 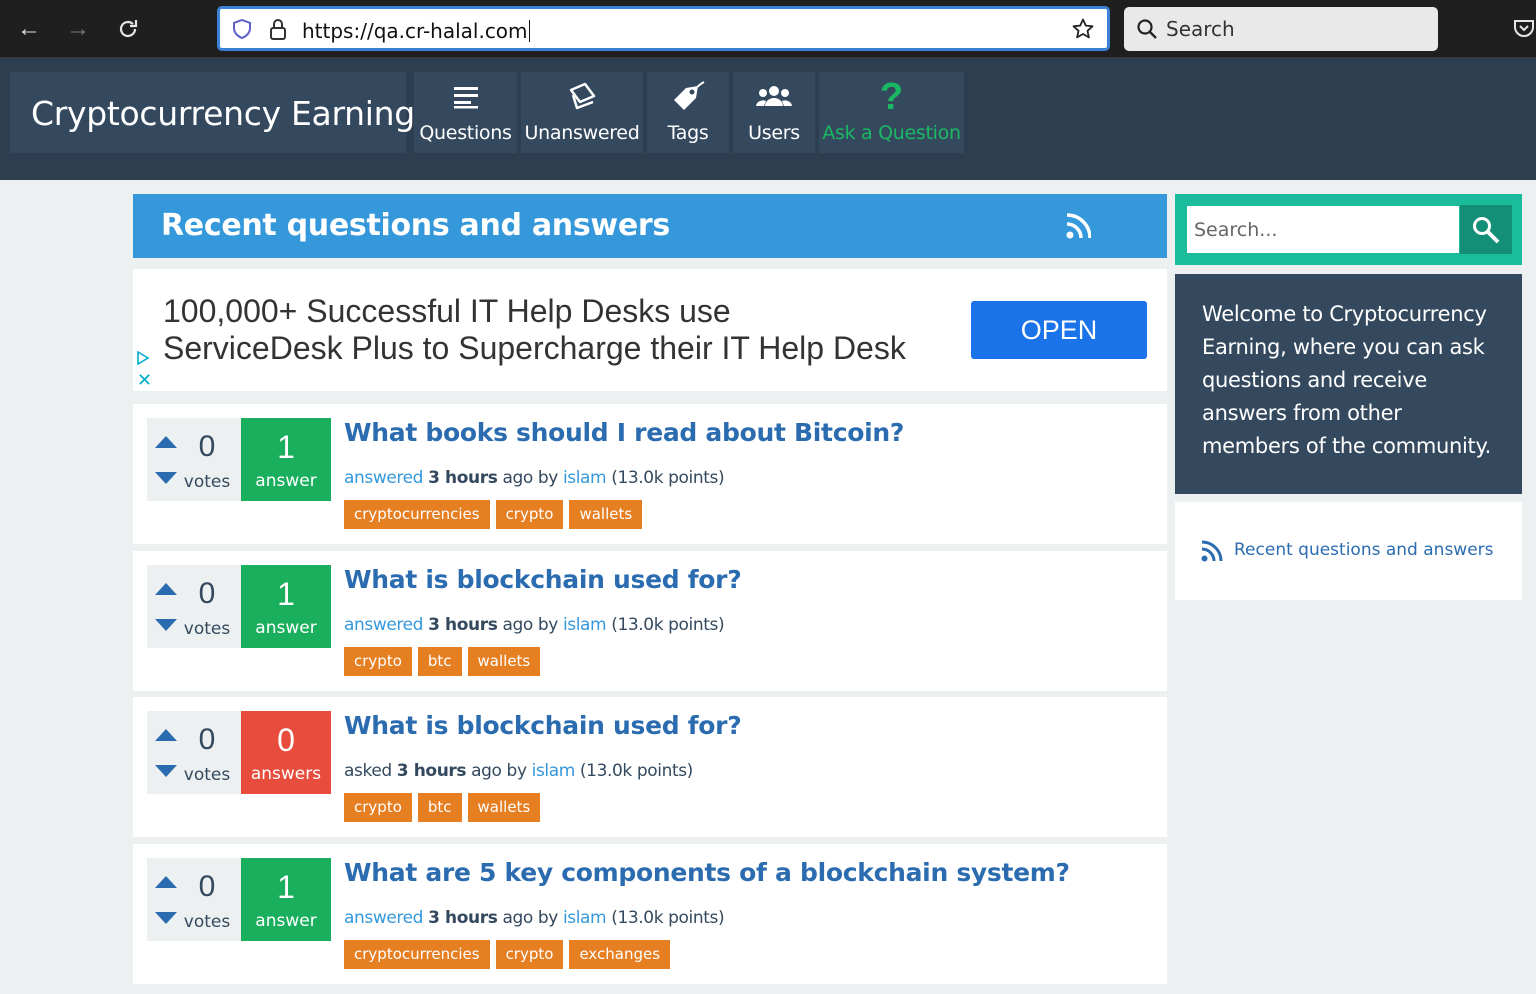 What do you see at coordinates (493, 514) in the screenshot?
I see `question-tags: cryptocurrencies crypto wallets` at bounding box center [493, 514].